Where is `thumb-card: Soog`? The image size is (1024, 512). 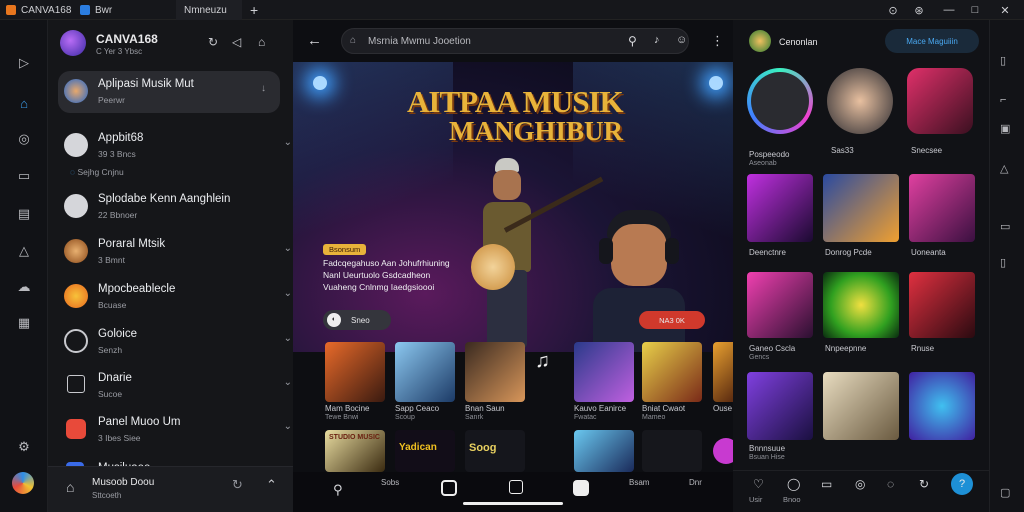 thumb-card: Soog is located at coordinates (495, 451).